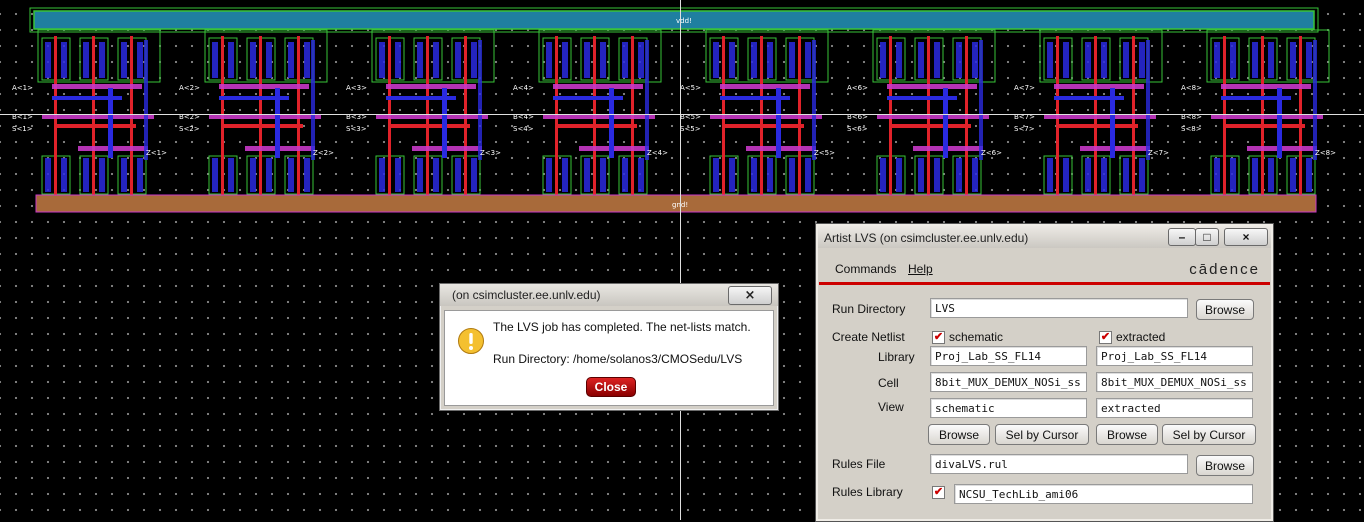  Describe the element at coordinates (1325, 153) in the screenshot. I see `pin-label-z: Z<8>` at that location.